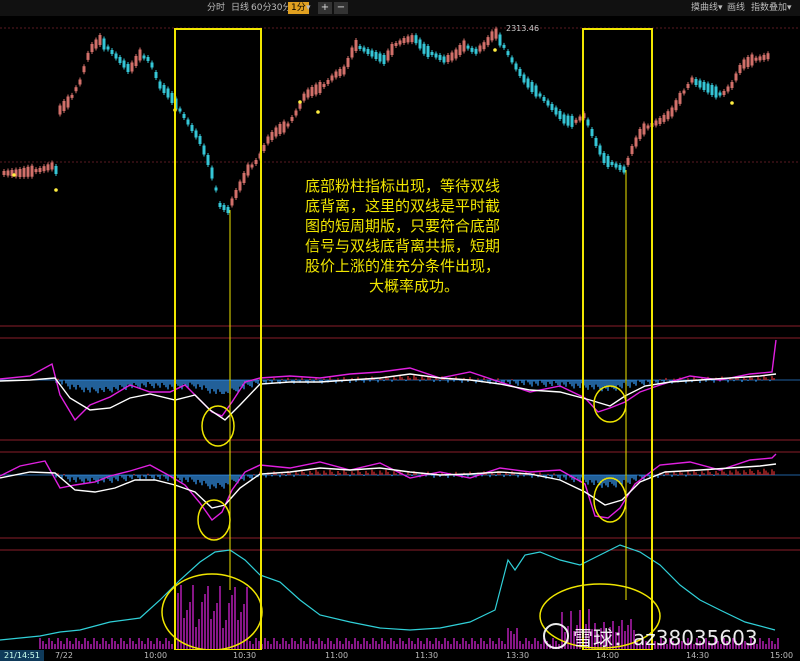 The width and height of the screenshot is (800, 661). Describe the element at coordinates (518, 655) in the screenshot. I see `time-label: 13:30` at that location.